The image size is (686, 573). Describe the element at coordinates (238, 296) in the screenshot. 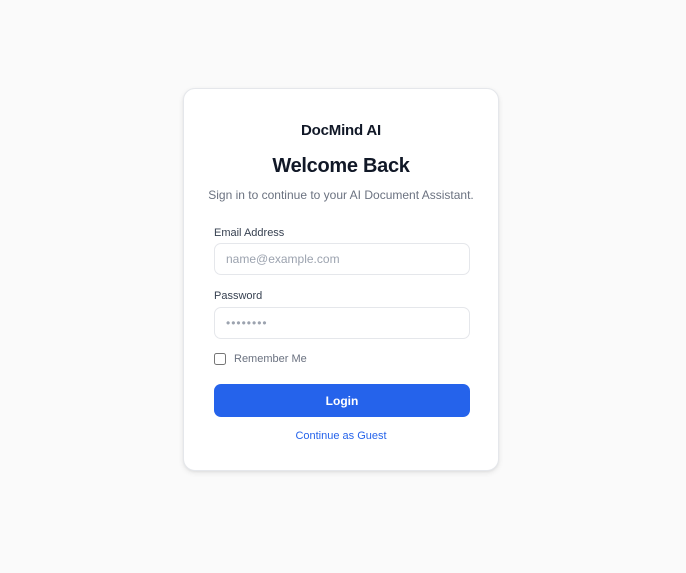

I see `password-label: Password` at that location.